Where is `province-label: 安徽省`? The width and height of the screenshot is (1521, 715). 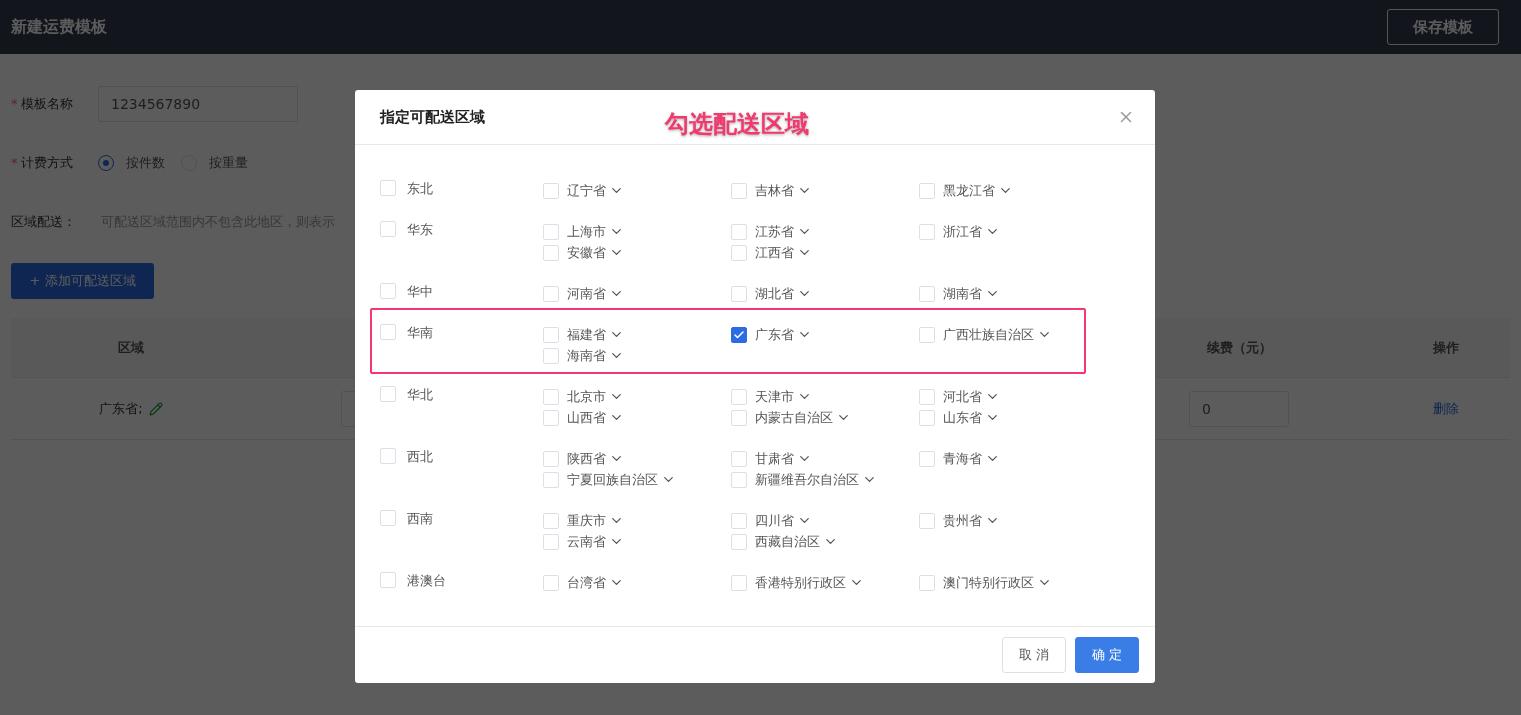 province-label: 安徽省 is located at coordinates (586, 252).